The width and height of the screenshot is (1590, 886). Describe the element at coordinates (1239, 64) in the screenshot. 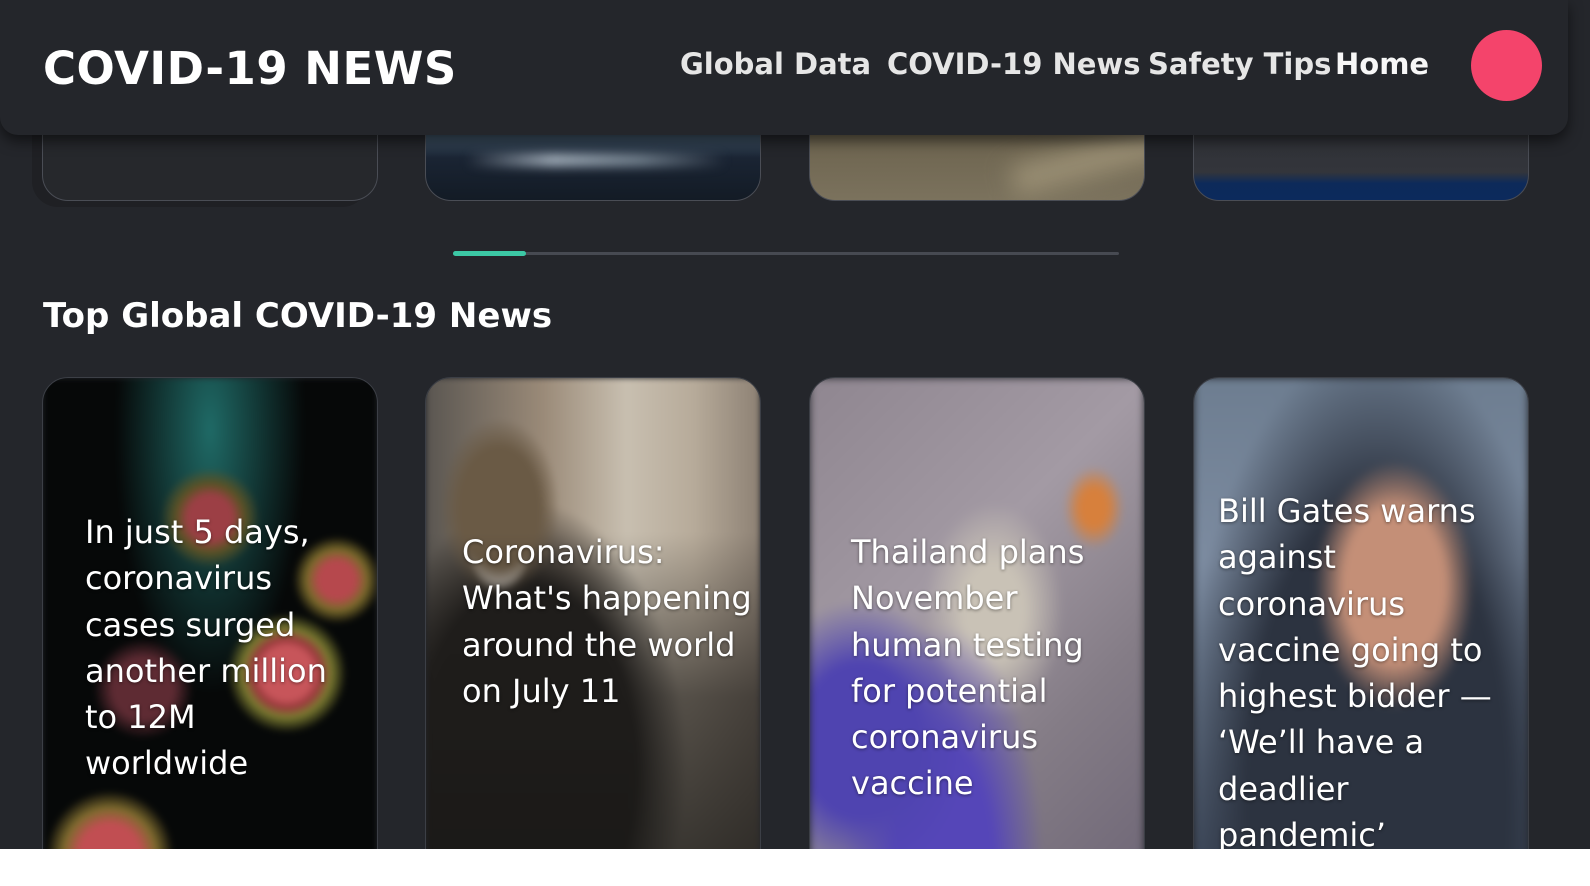

I see `nav-safety-tips: Safety Tips` at that location.